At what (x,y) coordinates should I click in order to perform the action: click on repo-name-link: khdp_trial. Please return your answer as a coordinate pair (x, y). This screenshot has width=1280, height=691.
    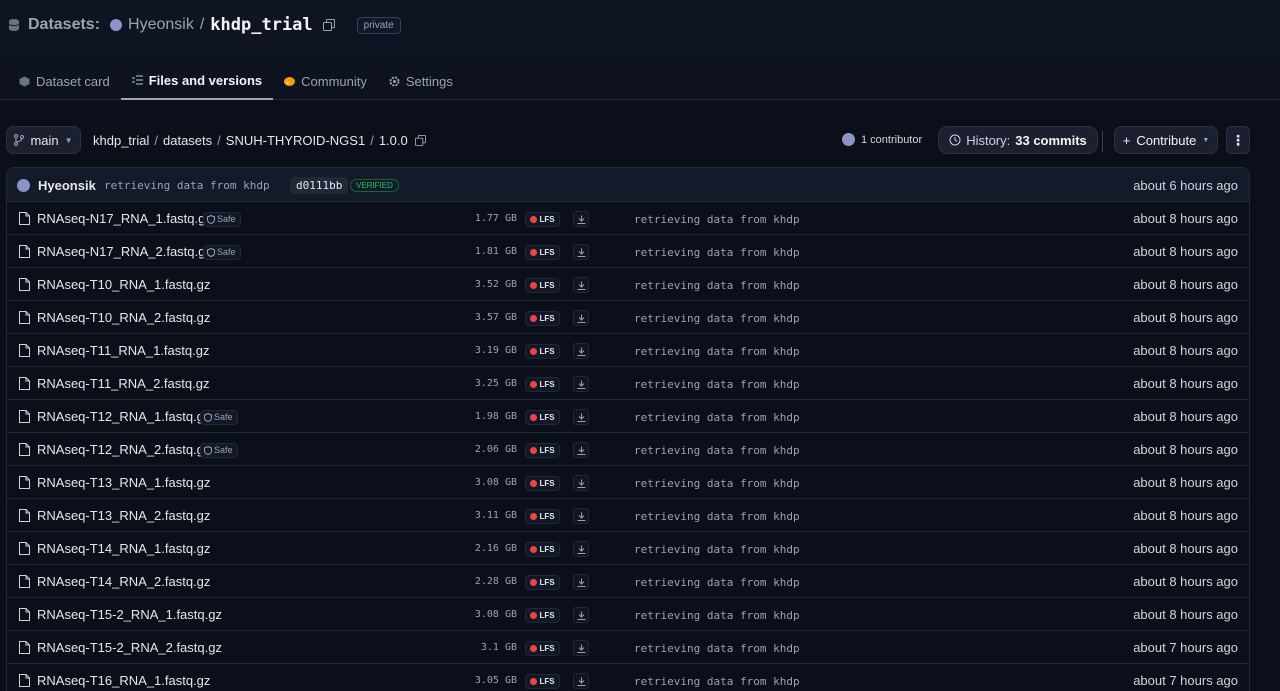
    Looking at the image, I should click on (261, 25).